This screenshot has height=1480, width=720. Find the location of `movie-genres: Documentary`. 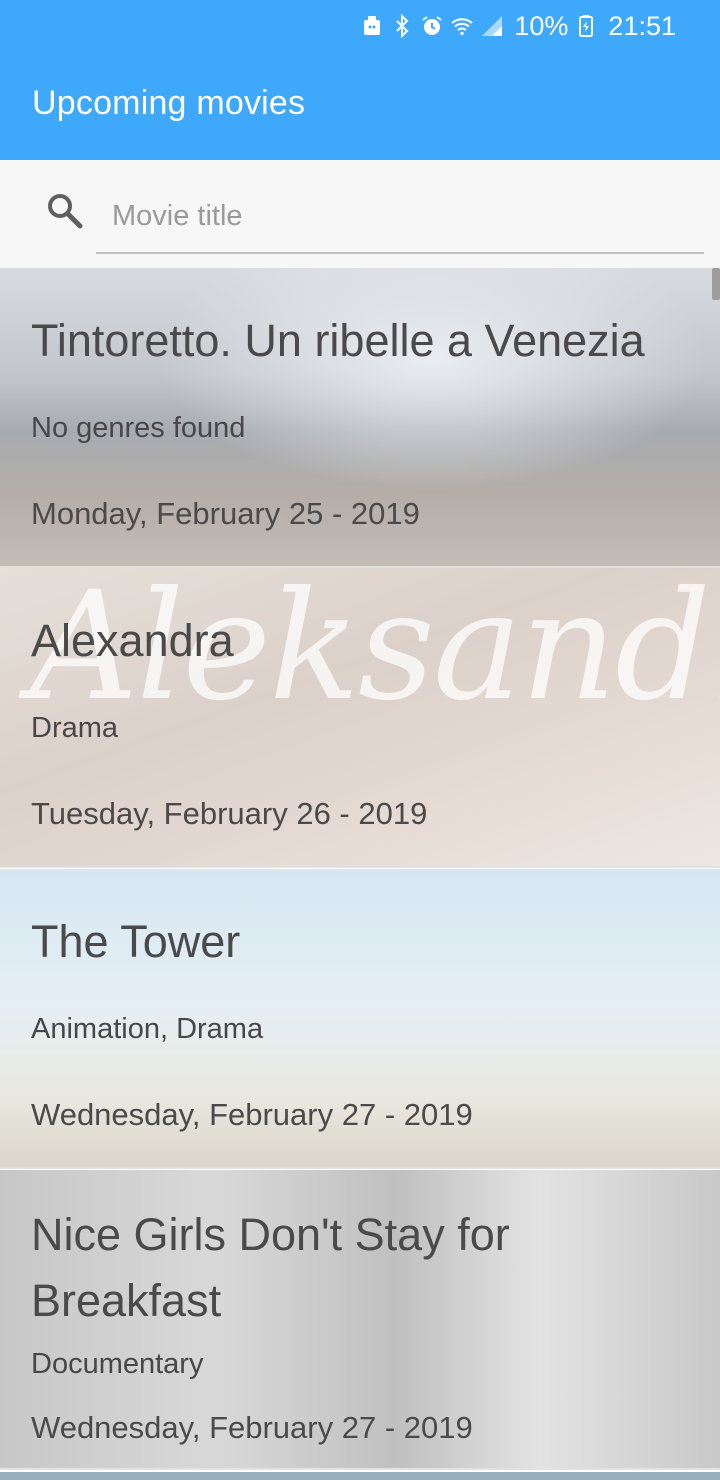

movie-genres: Documentary is located at coordinates (117, 1364).